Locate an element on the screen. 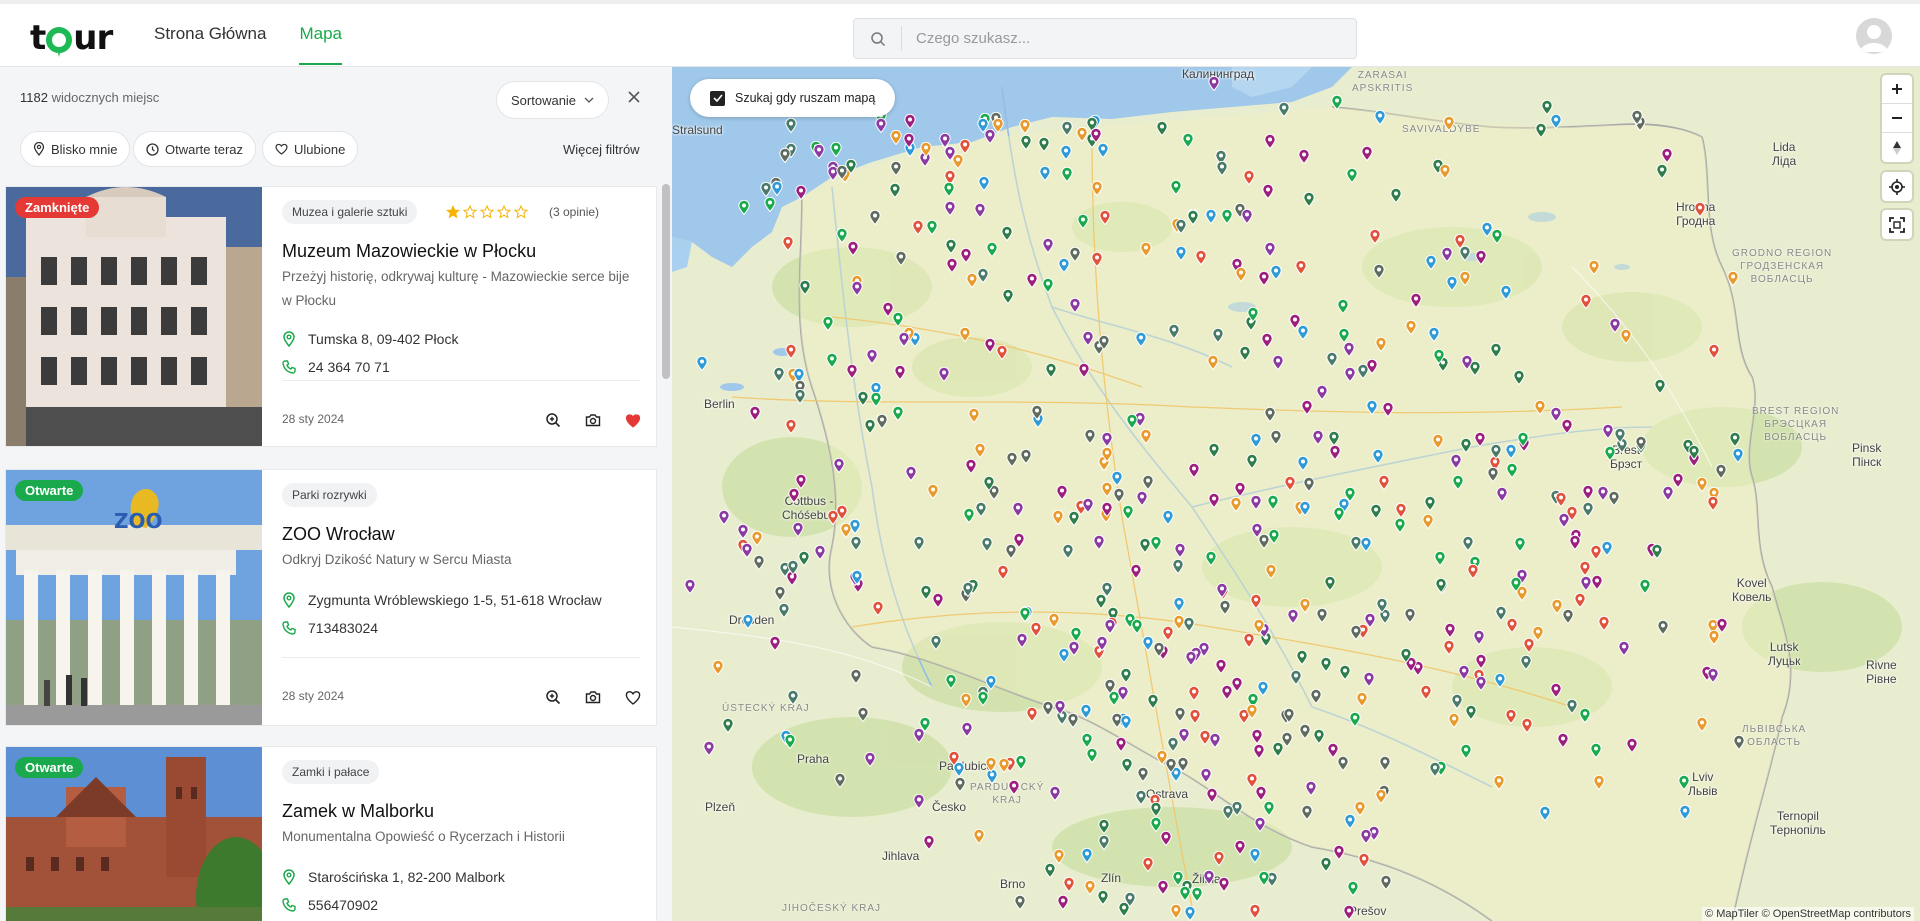 The width and height of the screenshot is (1920, 921). place-phone: 556470902 is located at coordinates (343, 905).